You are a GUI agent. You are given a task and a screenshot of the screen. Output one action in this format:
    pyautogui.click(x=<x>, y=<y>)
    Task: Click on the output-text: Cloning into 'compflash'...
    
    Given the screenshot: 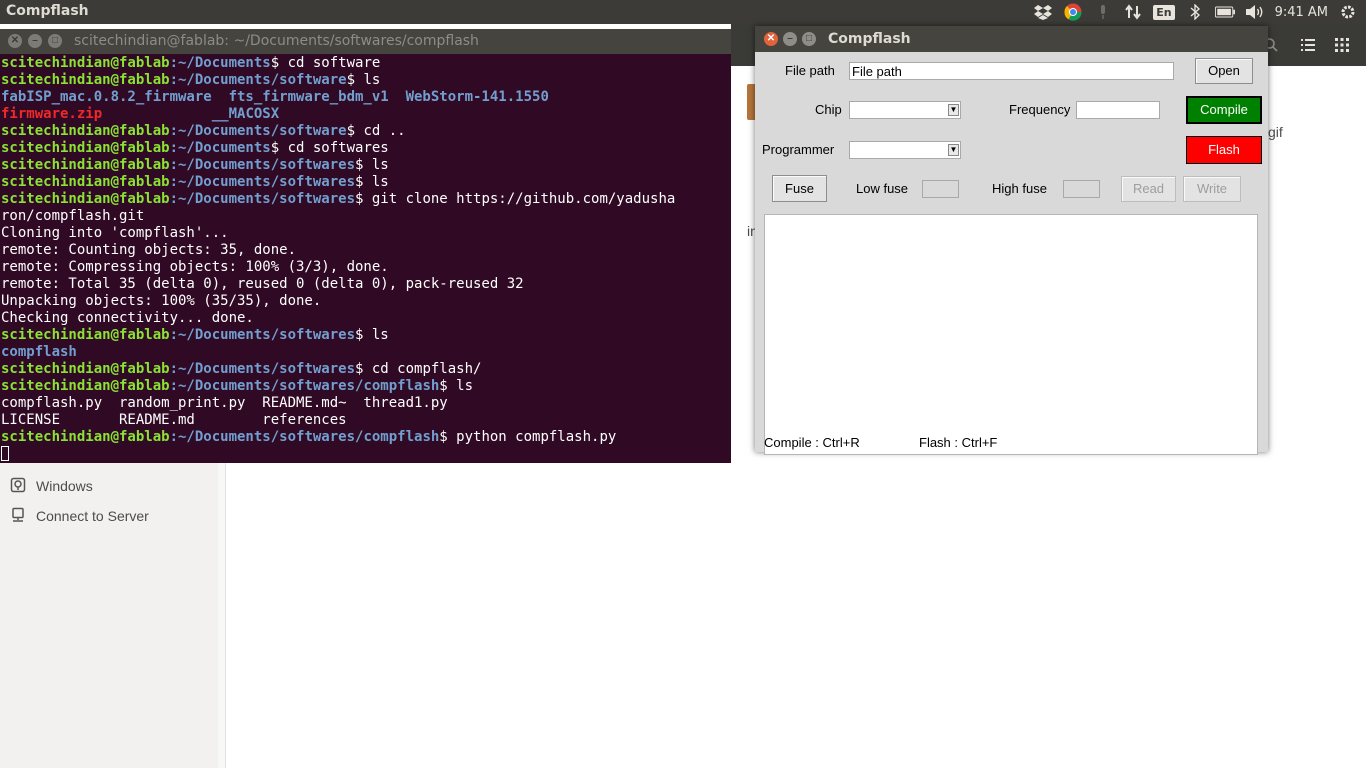 What is the action you would take?
    pyautogui.click(x=115, y=233)
    